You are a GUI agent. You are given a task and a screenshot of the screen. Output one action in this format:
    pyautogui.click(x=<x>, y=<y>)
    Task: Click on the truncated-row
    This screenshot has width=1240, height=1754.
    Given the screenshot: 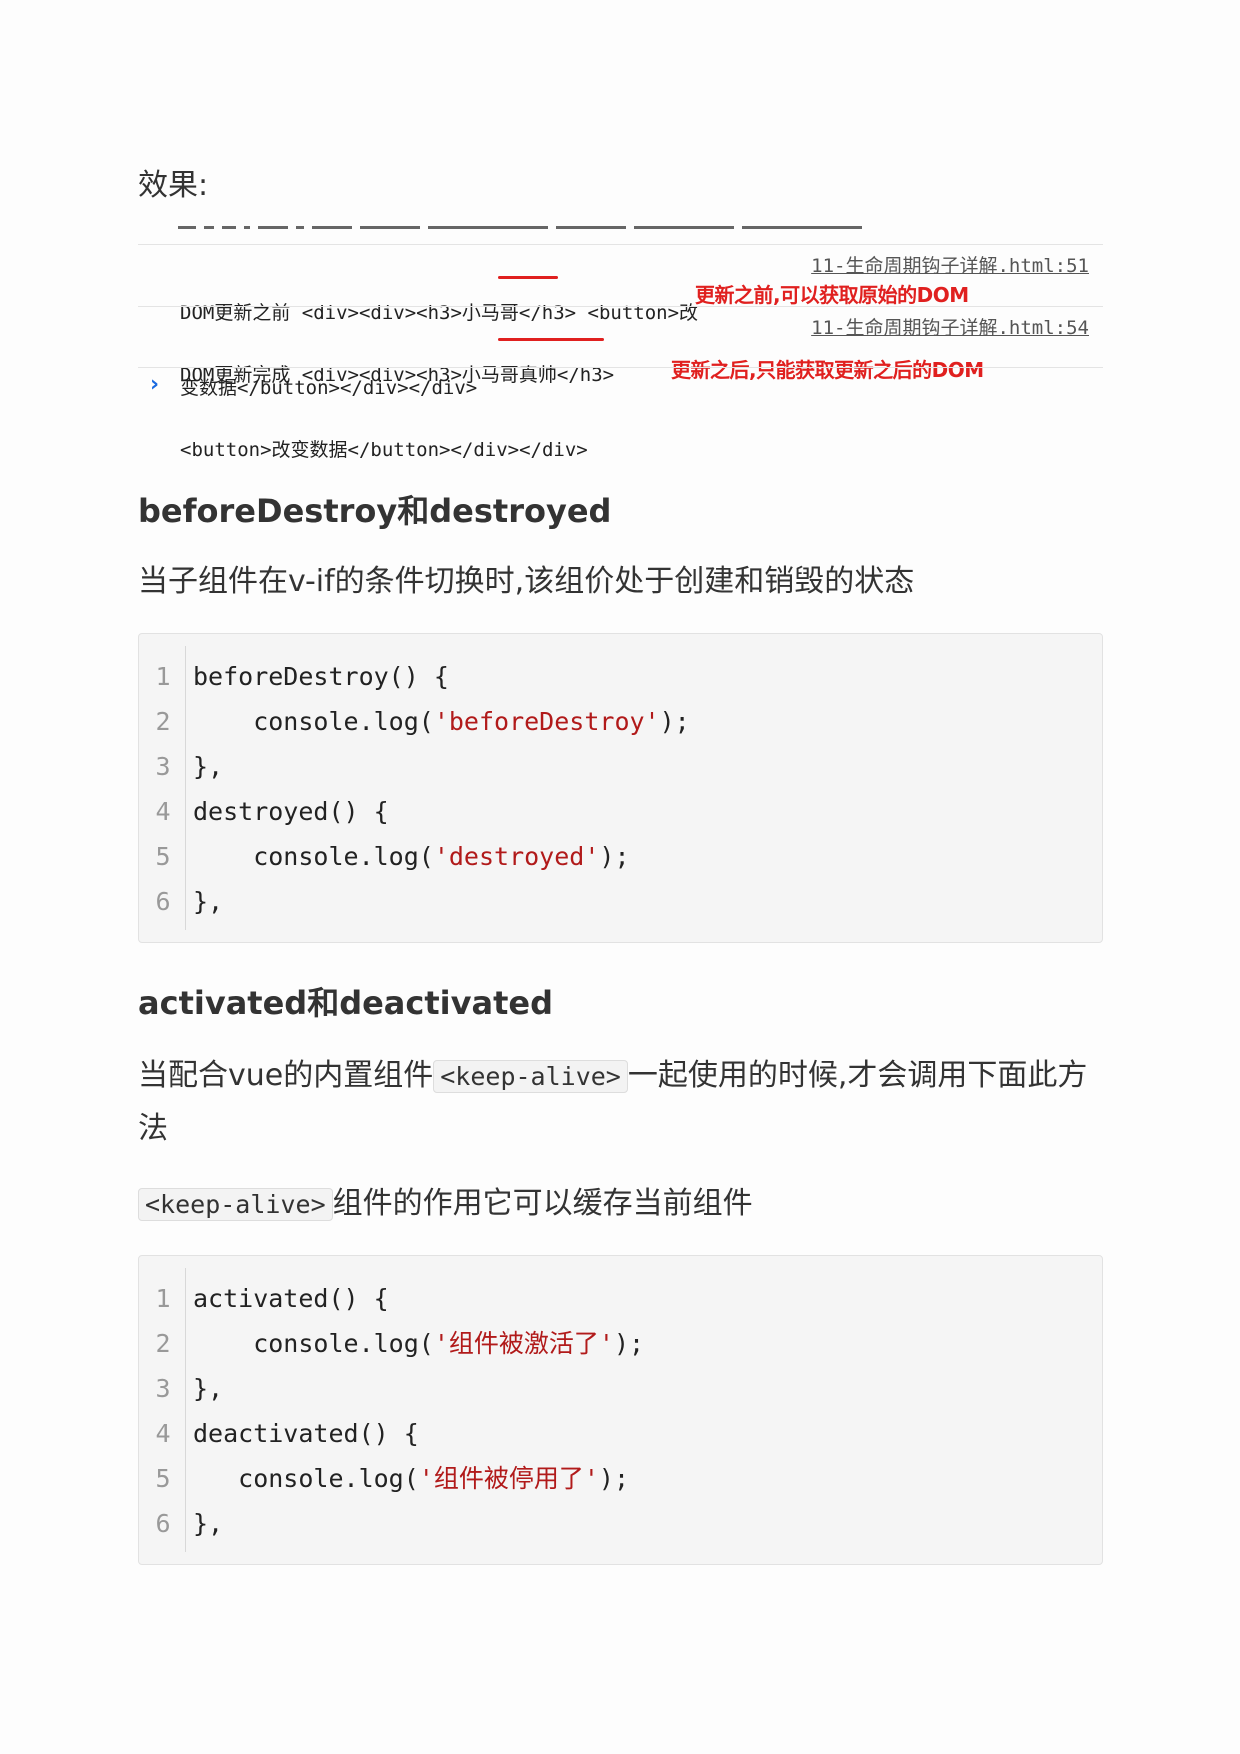 What is the action you would take?
    pyautogui.click(x=548, y=228)
    